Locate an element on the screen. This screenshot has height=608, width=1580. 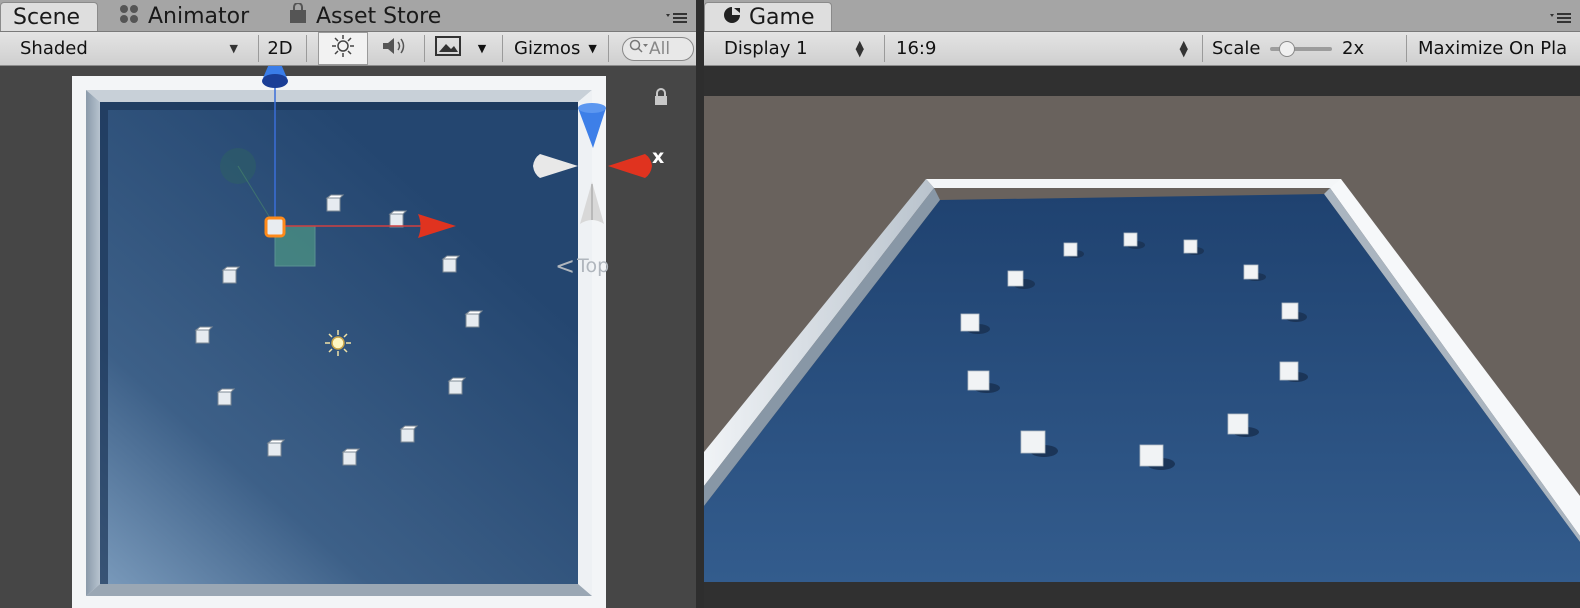
game-tab-bar: Game is located at coordinates (1142, 16).